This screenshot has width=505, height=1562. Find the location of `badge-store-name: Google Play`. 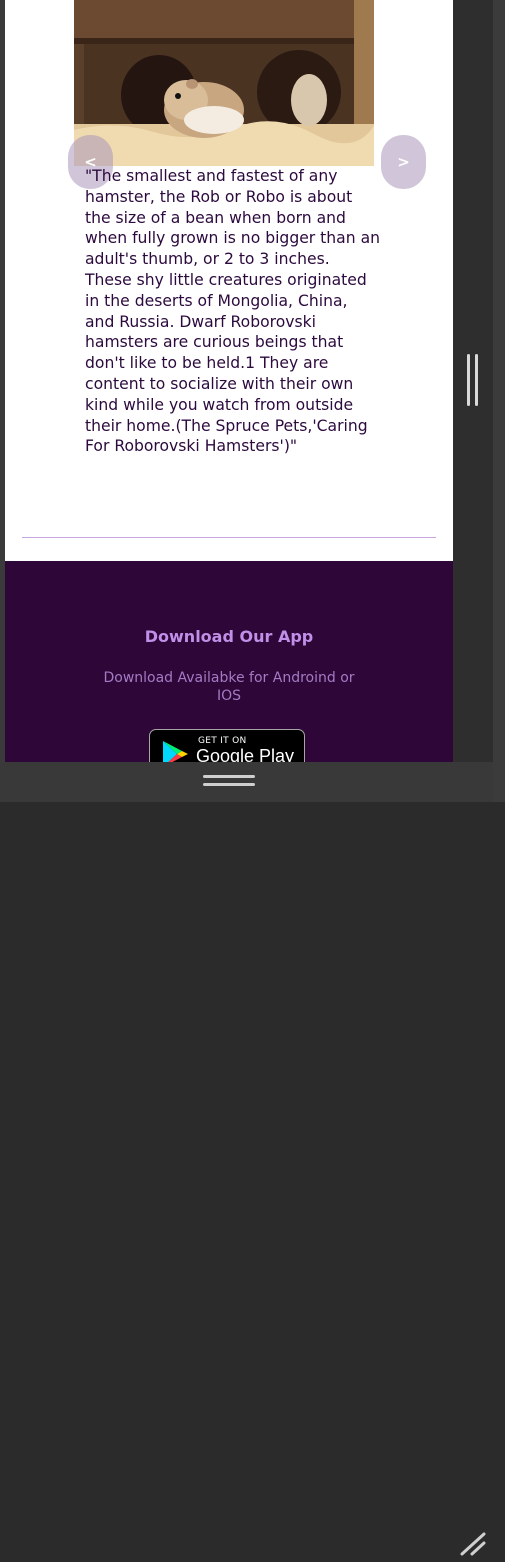

badge-store-name: Google Play is located at coordinates (245, 754).